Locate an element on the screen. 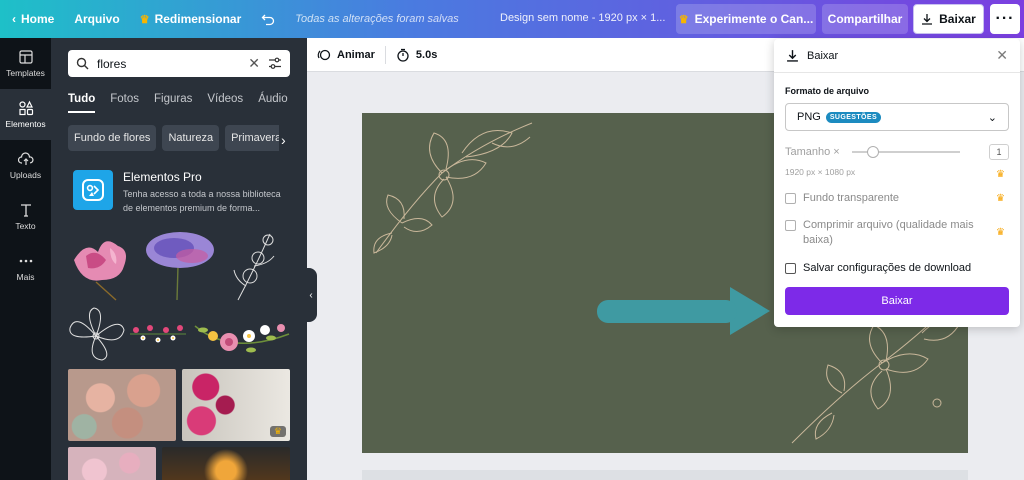 This screenshot has width=1024, height=480. watercolor-flower-pink is located at coordinates (101, 266).